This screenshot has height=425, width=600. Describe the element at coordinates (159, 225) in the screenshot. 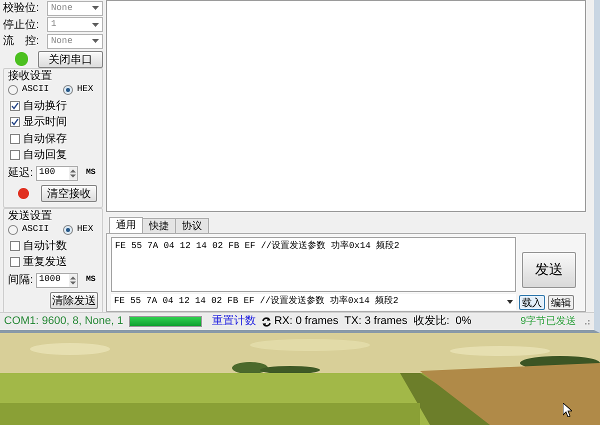

I see `tab: 快捷` at that location.